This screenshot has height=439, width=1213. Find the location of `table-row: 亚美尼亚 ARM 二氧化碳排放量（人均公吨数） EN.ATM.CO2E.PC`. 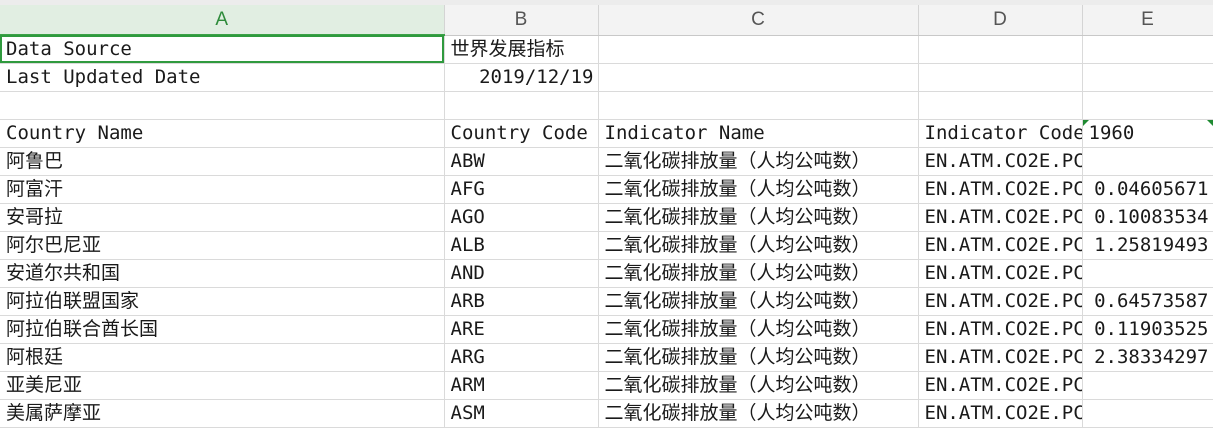

table-row: 亚美尼亚 ARM 二氧化碳排放量（人均公吨数） EN.ATM.CO2E.PC is located at coordinates (606, 385).